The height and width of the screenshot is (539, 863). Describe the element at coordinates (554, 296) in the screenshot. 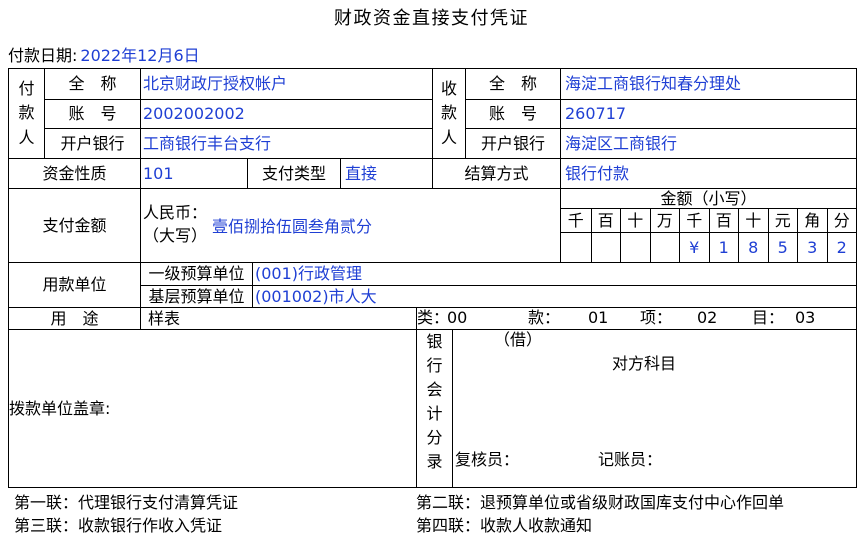

I see `base-budget-unit-value: (001002)市人大` at that location.